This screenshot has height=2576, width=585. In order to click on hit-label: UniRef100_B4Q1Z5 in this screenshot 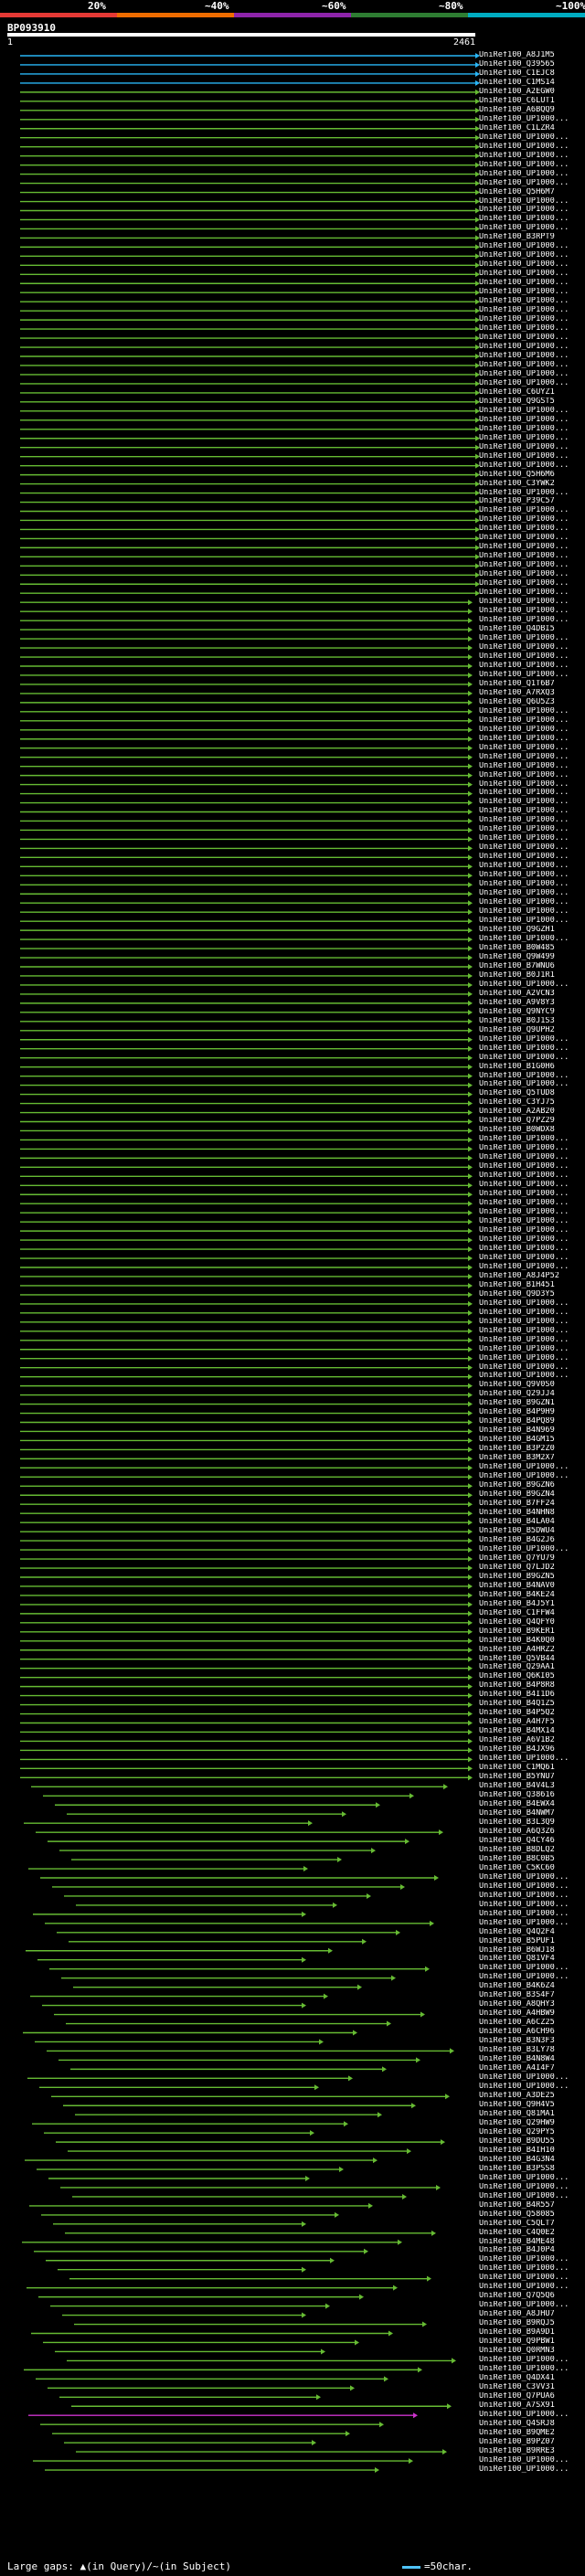, I will do `click(532, 1704)`.